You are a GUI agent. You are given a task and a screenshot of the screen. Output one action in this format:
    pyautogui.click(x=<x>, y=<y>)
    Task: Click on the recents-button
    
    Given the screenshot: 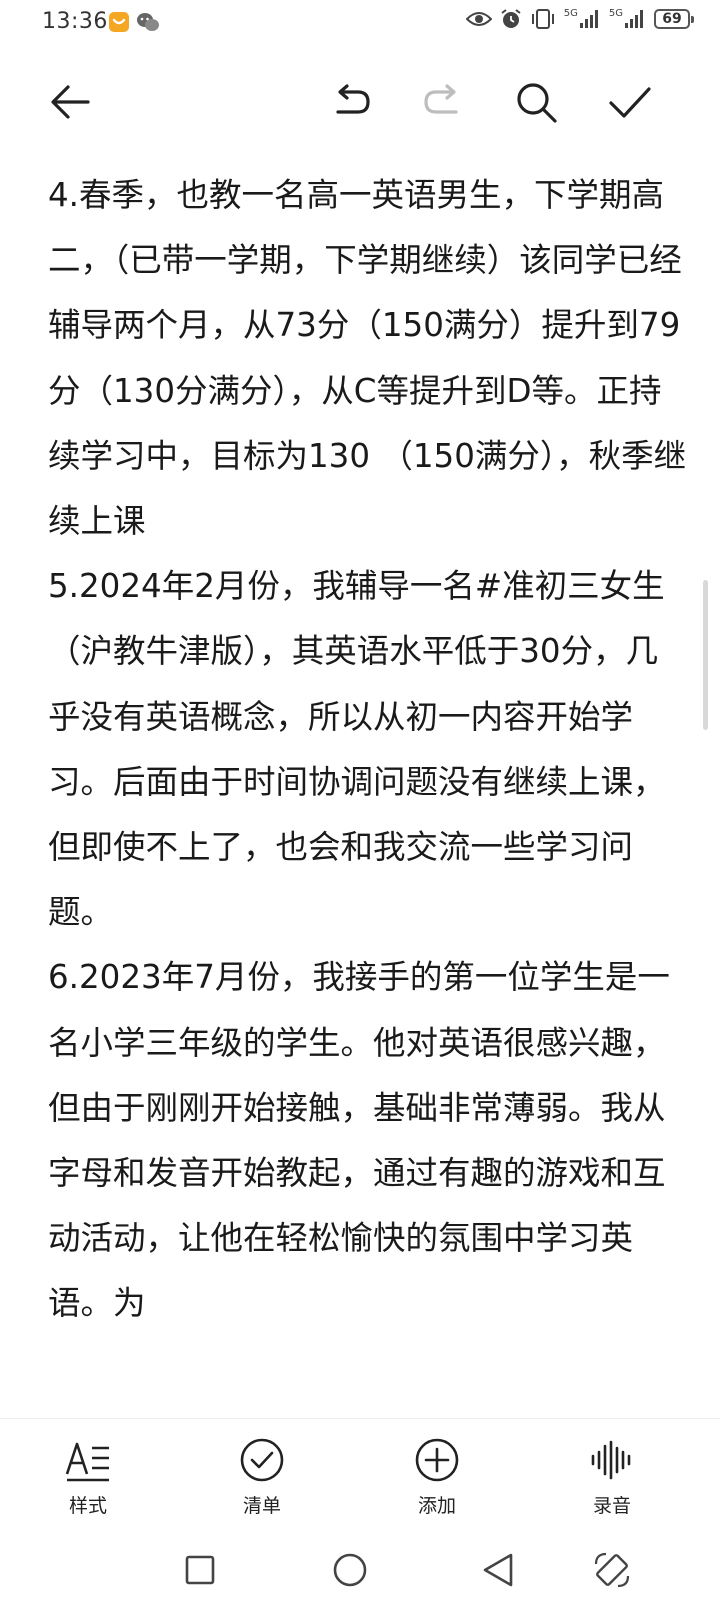 What is the action you would take?
    pyautogui.click(x=200, y=1570)
    